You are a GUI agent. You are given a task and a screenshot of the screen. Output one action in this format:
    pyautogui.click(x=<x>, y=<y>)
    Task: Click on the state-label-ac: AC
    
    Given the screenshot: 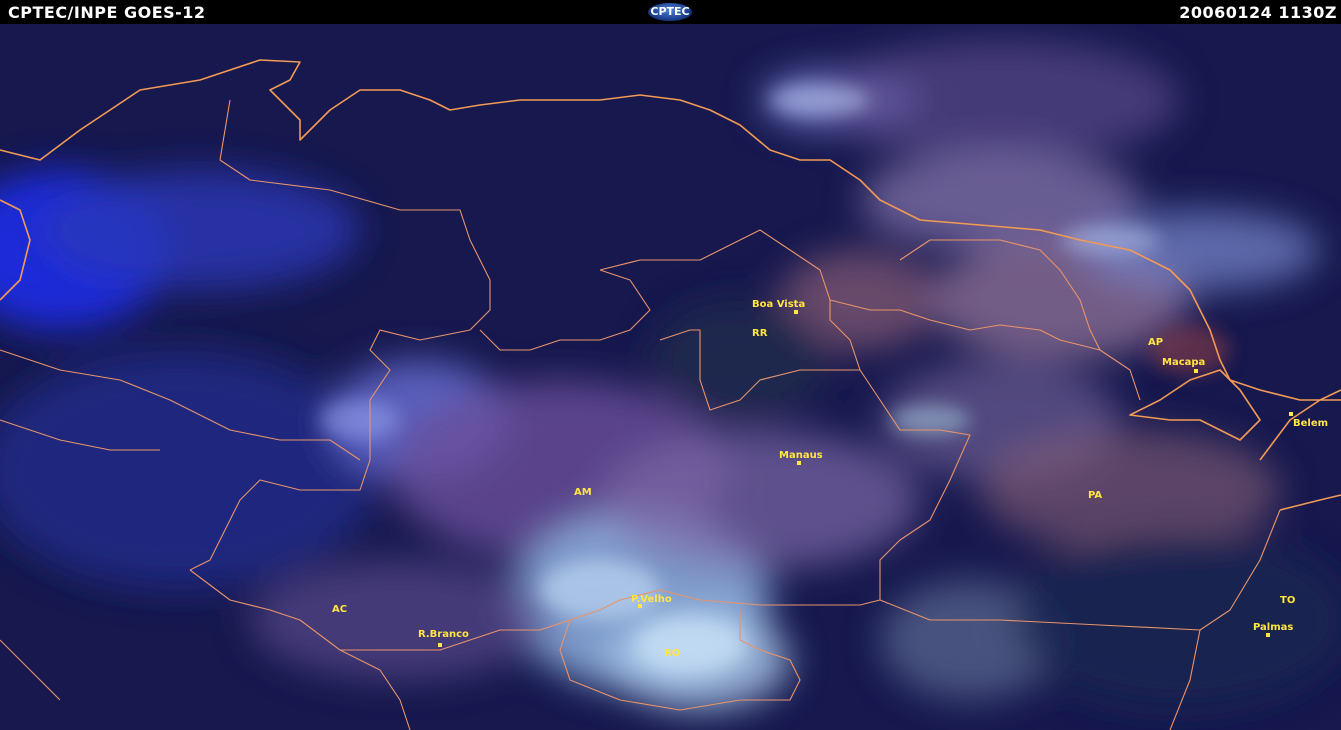 What is the action you would take?
    pyautogui.click(x=339, y=609)
    